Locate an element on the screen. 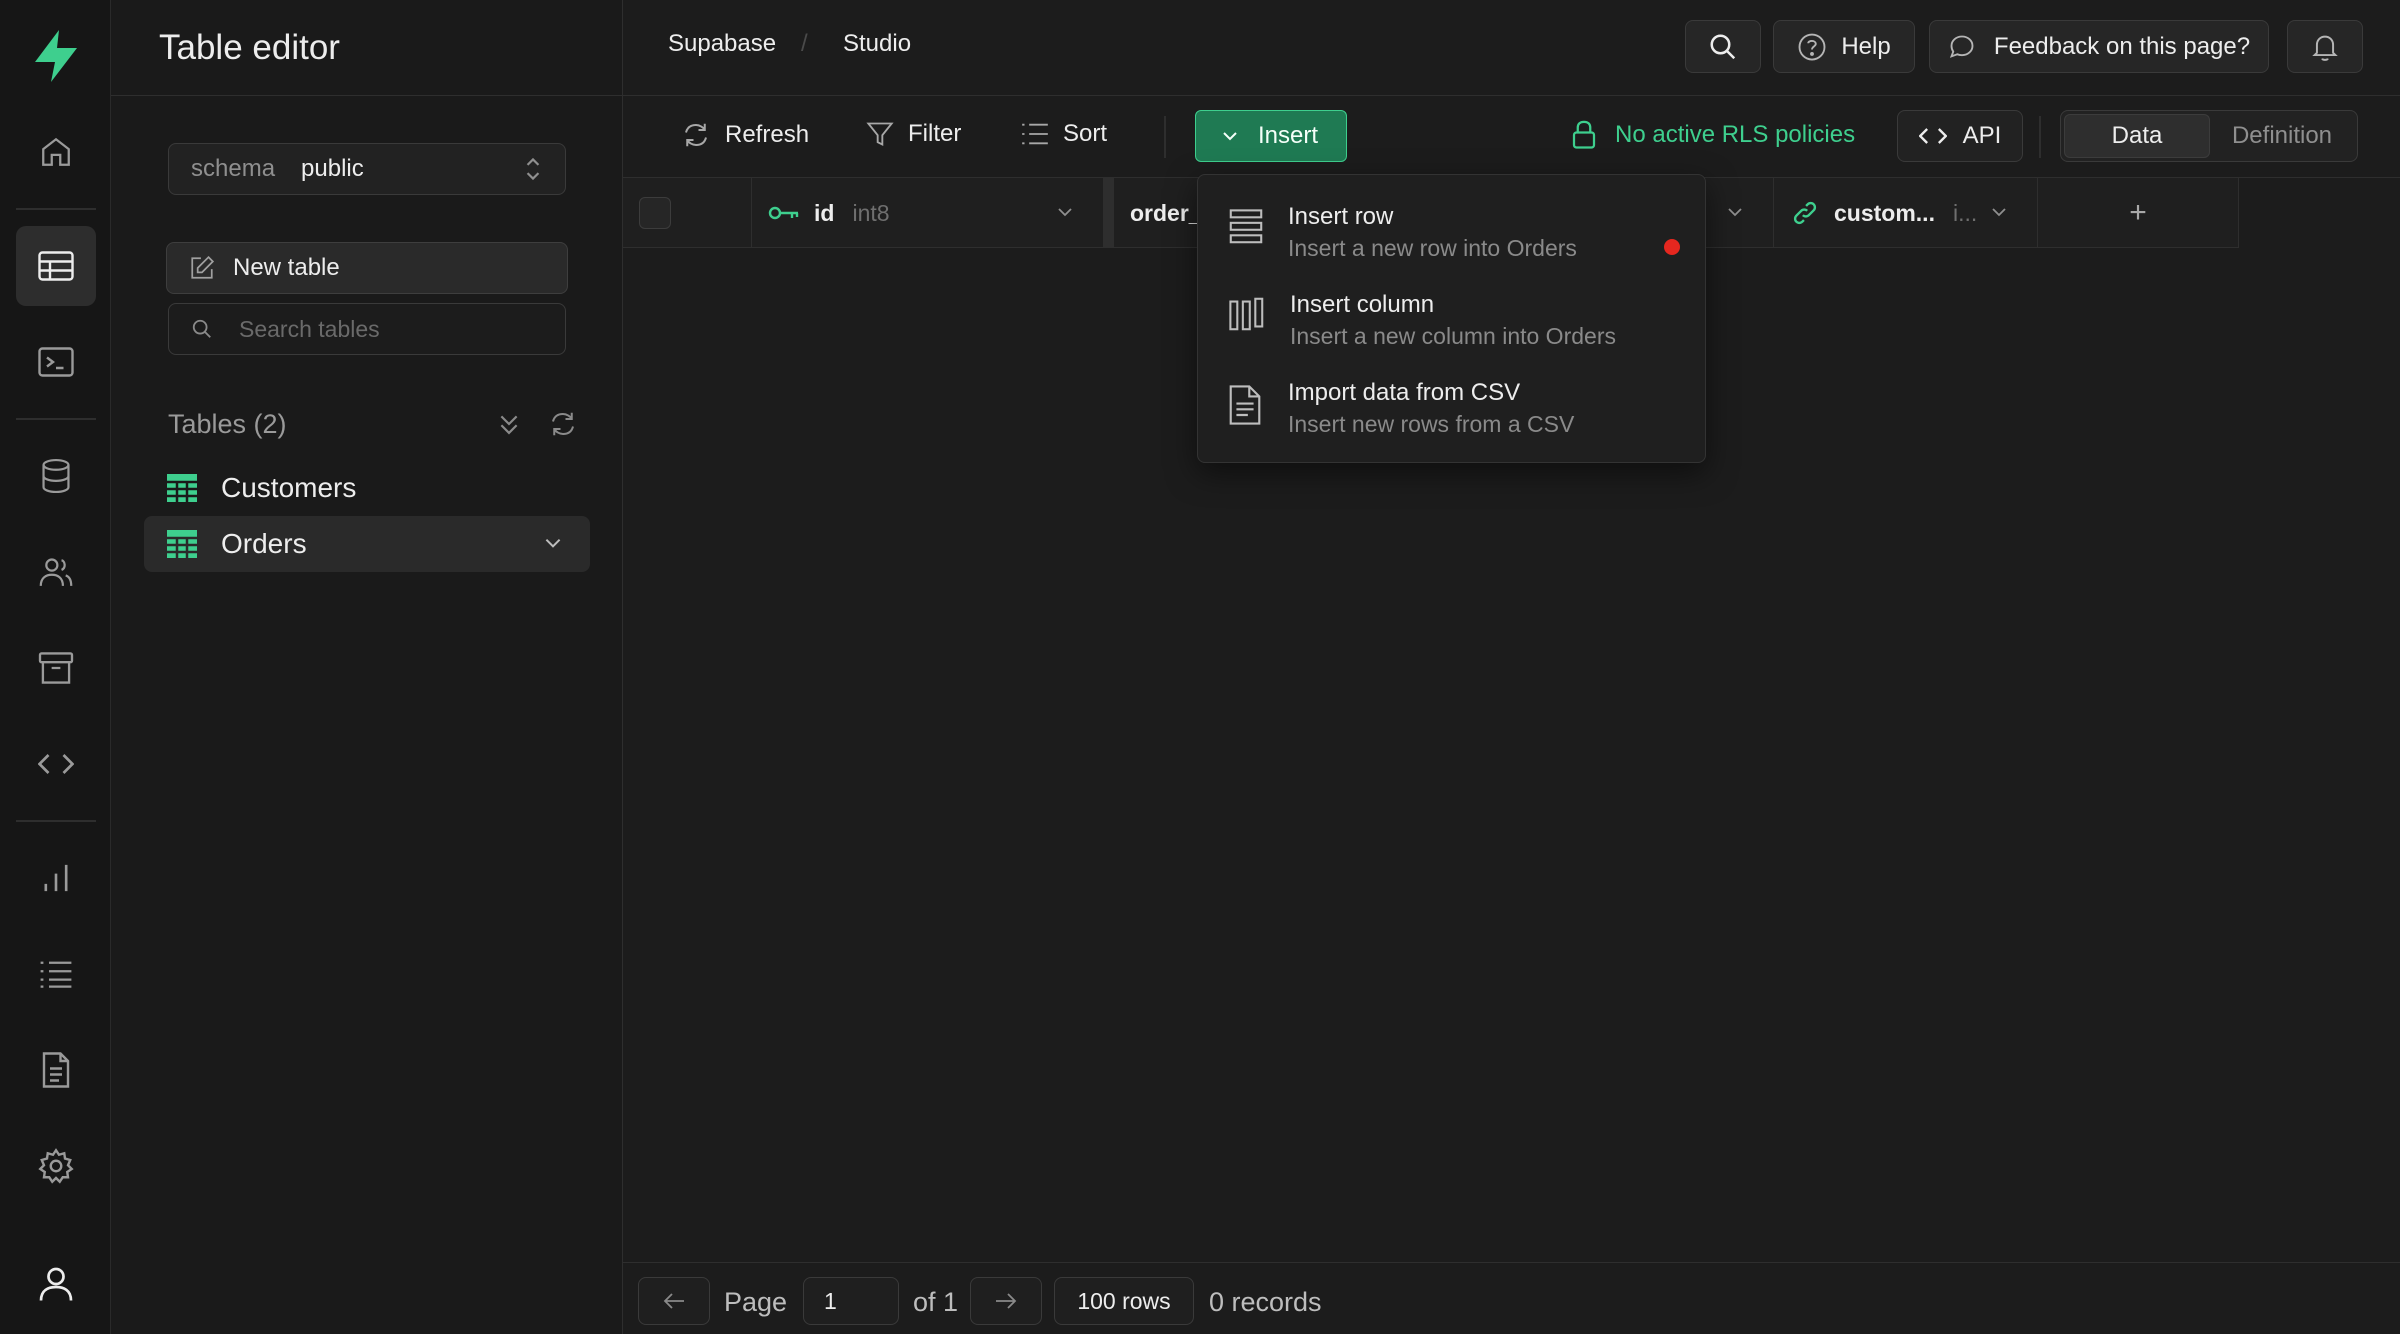 Image resolution: width=2400 pixels, height=1334 pixels. storage-icon is located at coordinates (56, 668).